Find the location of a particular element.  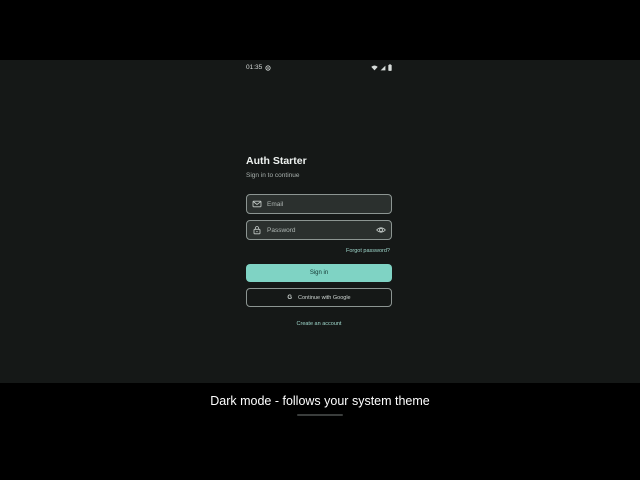

signal-icon is located at coordinates (383, 67).